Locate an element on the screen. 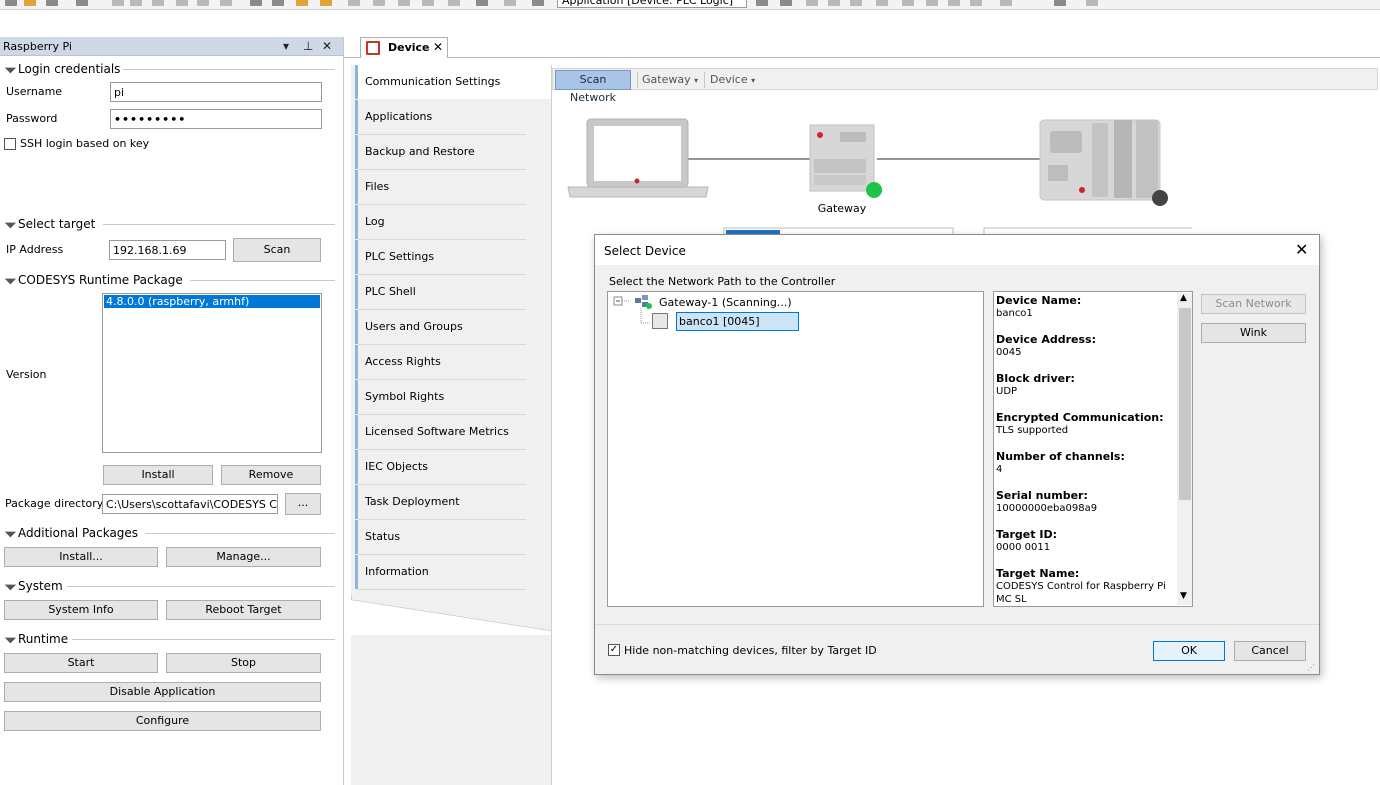 Image resolution: width=1380 pixels, height=785 pixels. panel-menu-icon: ▾ is located at coordinates (286, 46).